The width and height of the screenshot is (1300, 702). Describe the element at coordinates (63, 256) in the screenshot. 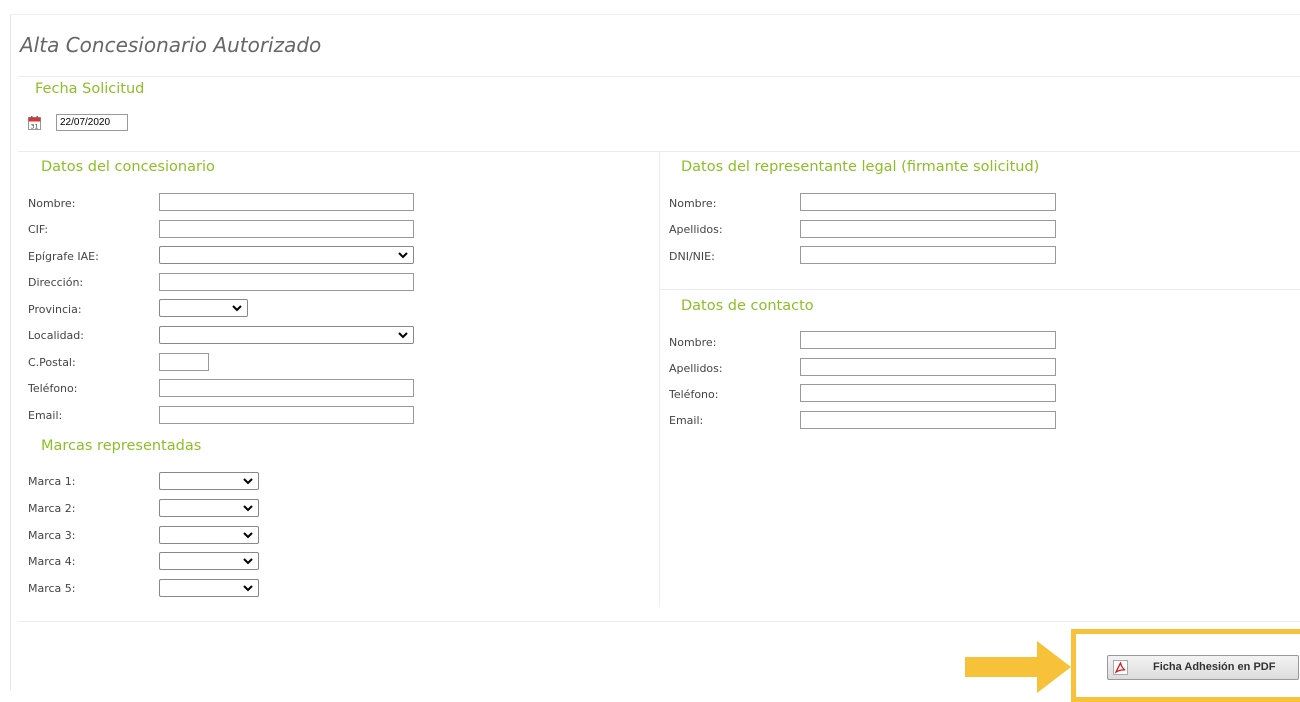

I see `epigrafe-label: Epígrafe IAE:` at that location.